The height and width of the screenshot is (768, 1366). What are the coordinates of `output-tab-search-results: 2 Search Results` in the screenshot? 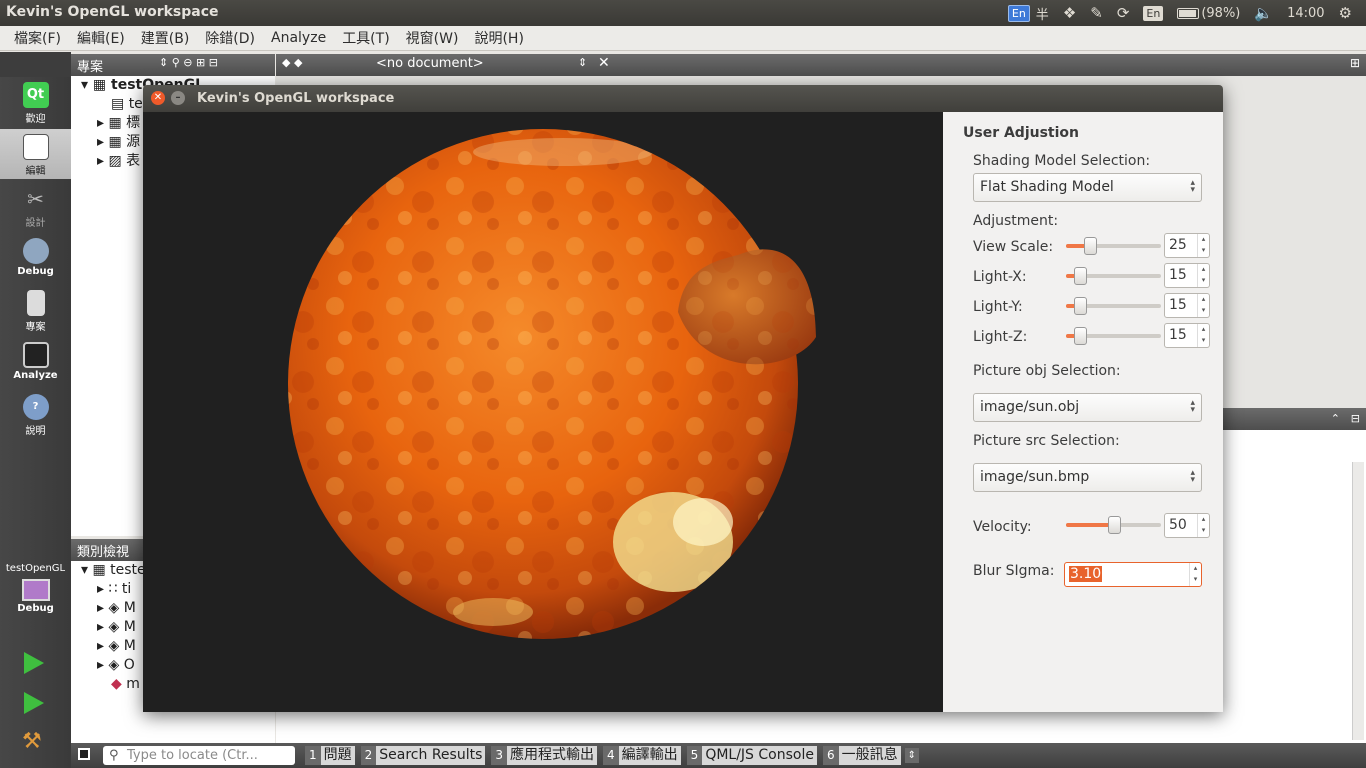 It's located at (423, 755).